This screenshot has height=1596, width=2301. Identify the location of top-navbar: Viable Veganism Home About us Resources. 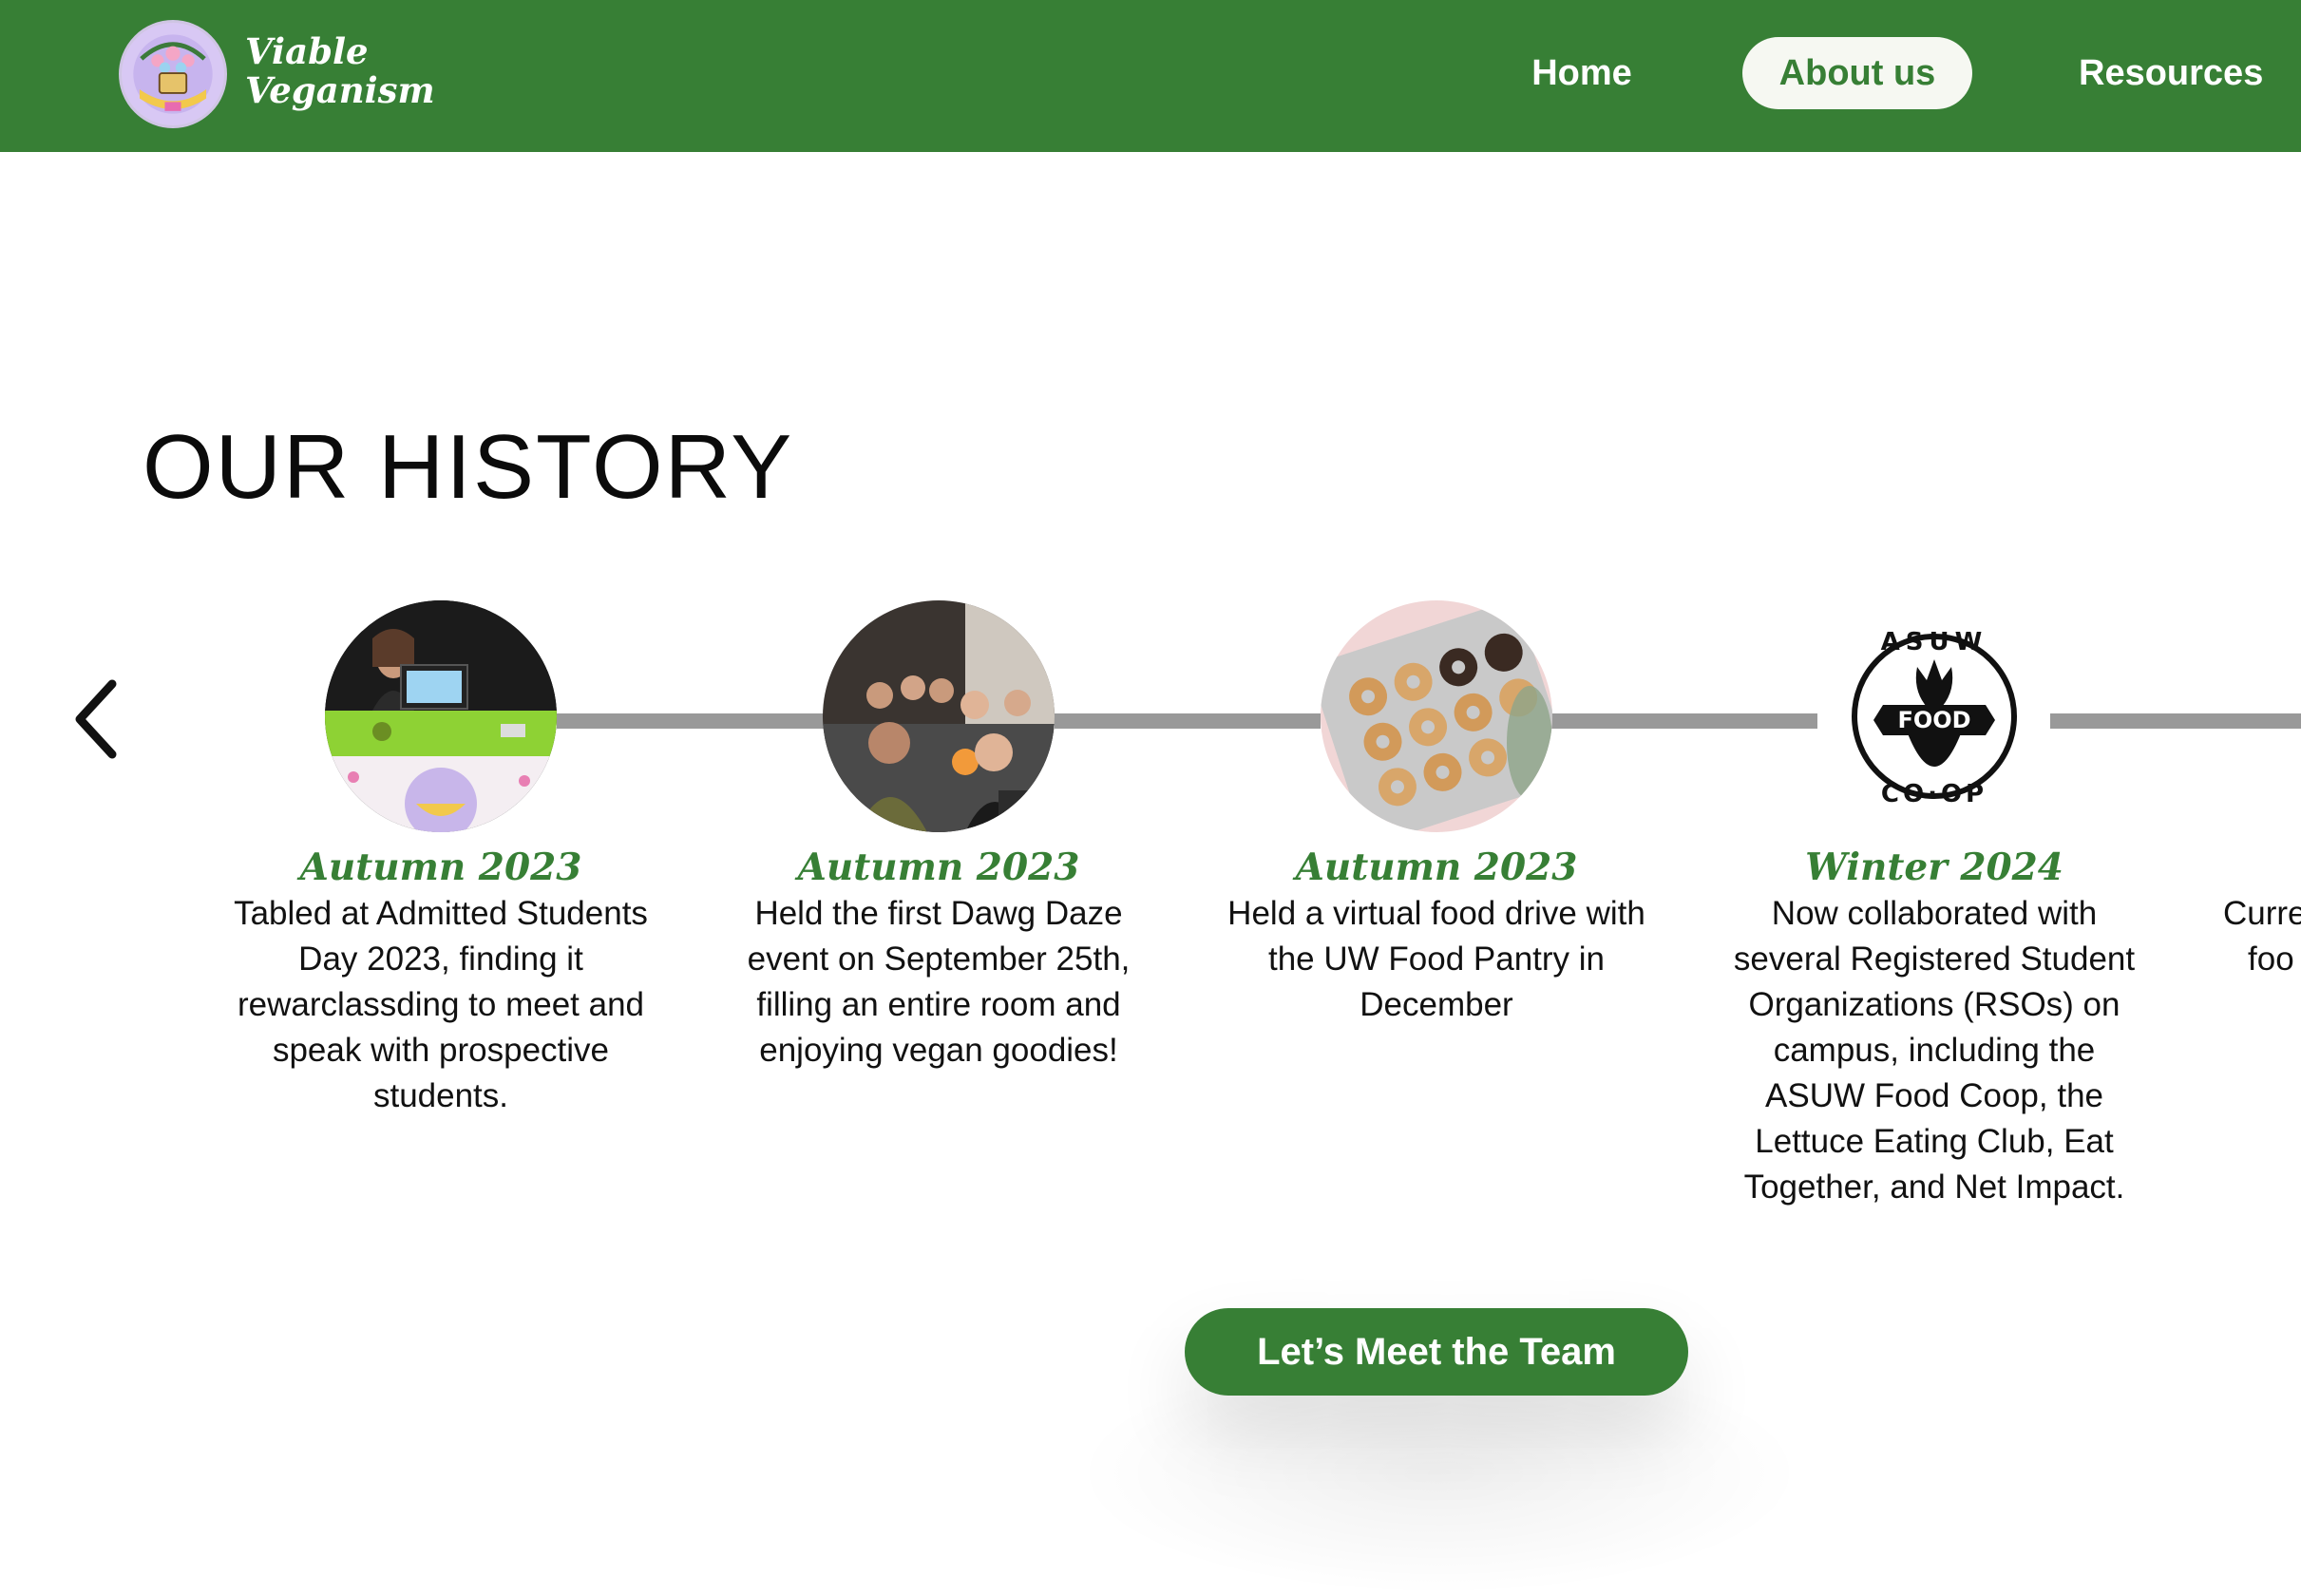
(1150, 76).